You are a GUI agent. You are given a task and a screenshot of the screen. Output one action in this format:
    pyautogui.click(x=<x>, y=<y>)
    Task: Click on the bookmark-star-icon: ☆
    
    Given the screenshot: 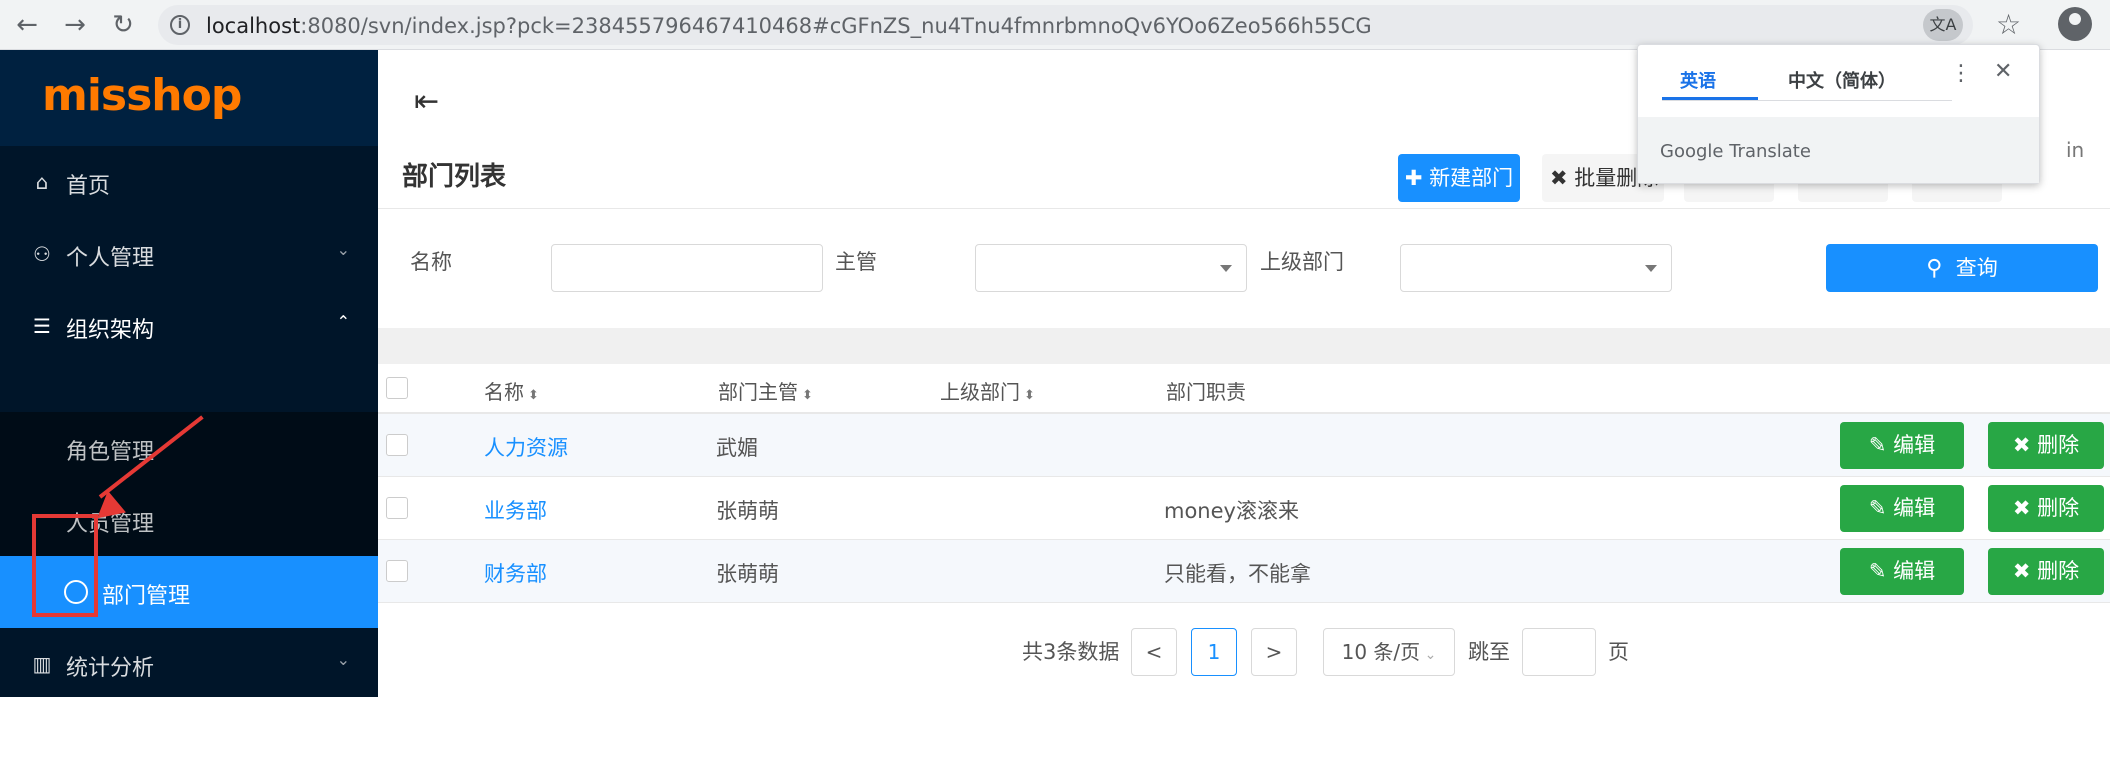 What is the action you would take?
    pyautogui.click(x=2008, y=24)
    